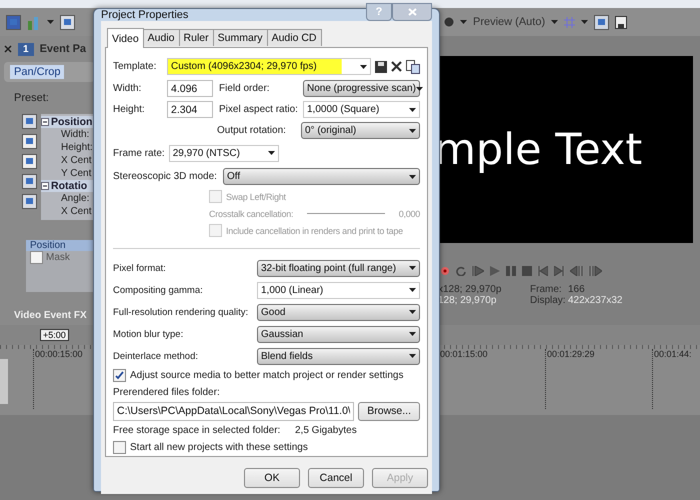 The width and height of the screenshot is (700, 500). What do you see at coordinates (197, 430) in the screenshot?
I see `field-label: Free storage space in selected folder:` at bounding box center [197, 430].